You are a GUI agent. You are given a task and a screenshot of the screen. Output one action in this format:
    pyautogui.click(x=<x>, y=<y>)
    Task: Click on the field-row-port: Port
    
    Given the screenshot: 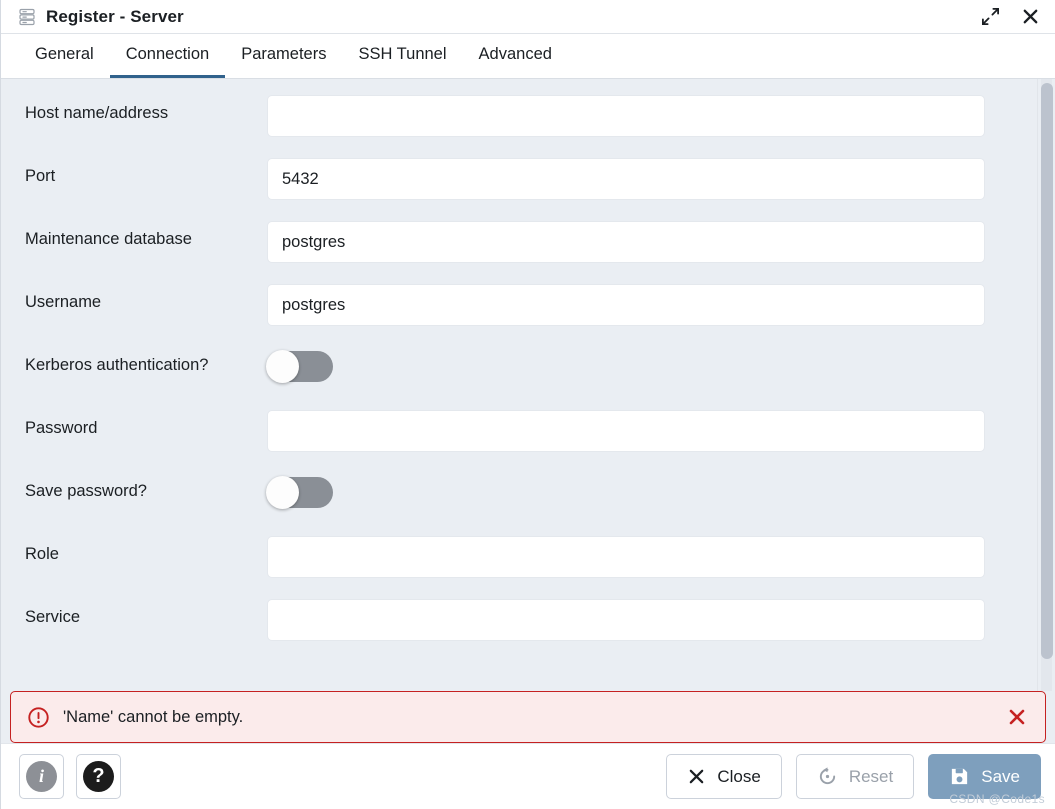 What is the action you would take?
    pyautogui.click(x=519, y=189)
    